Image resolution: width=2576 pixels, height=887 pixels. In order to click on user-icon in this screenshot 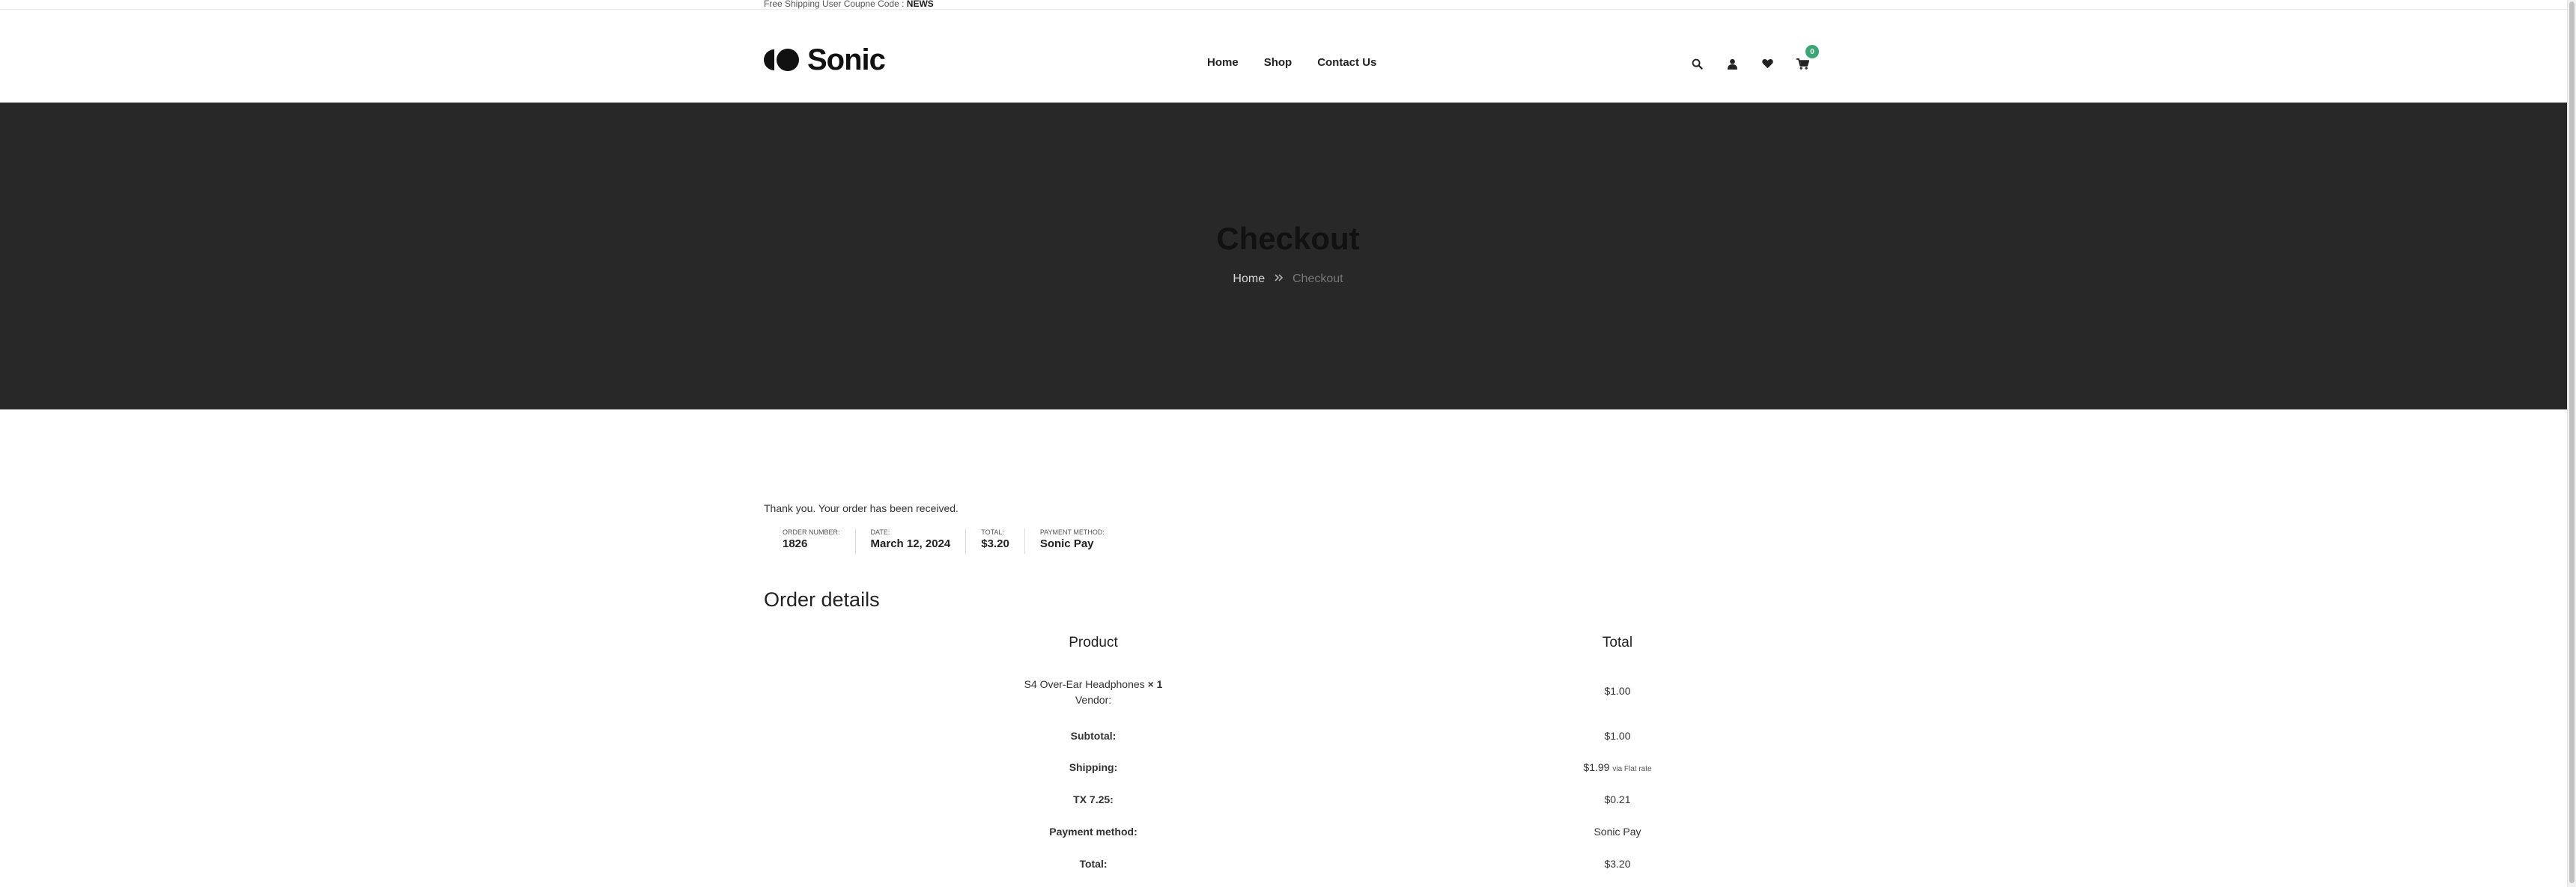, I will do `click(1732, 63)`.